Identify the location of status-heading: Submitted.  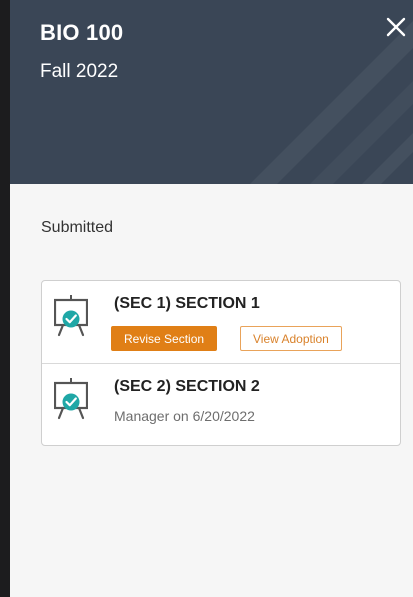
(77, 227).